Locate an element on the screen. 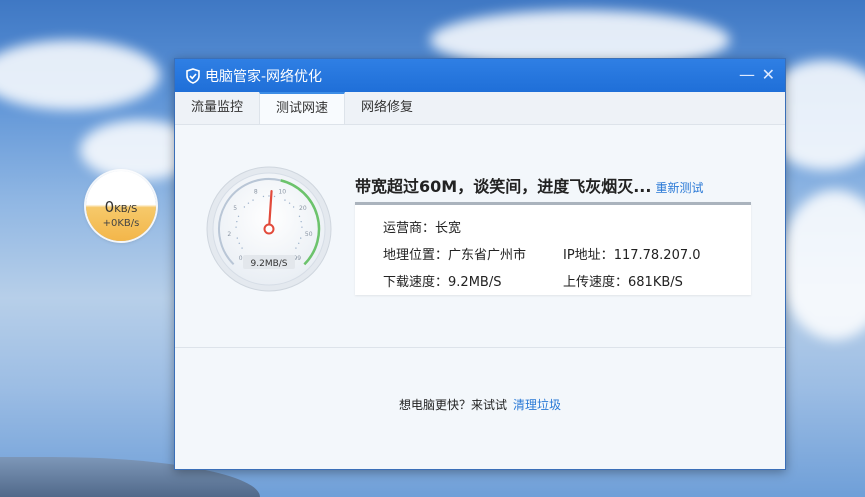 This screenshot has width=865, height=497. upload-row: 上传速度：681KB/S is located at coordinates (623, 280).